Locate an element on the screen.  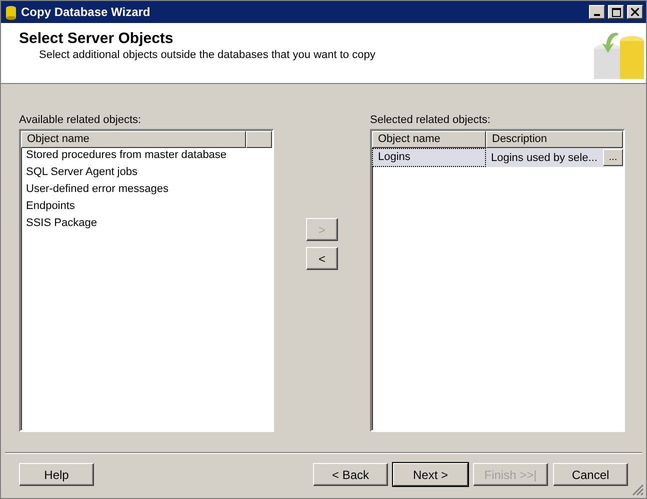
column-header is located at coordinates (259, 139).